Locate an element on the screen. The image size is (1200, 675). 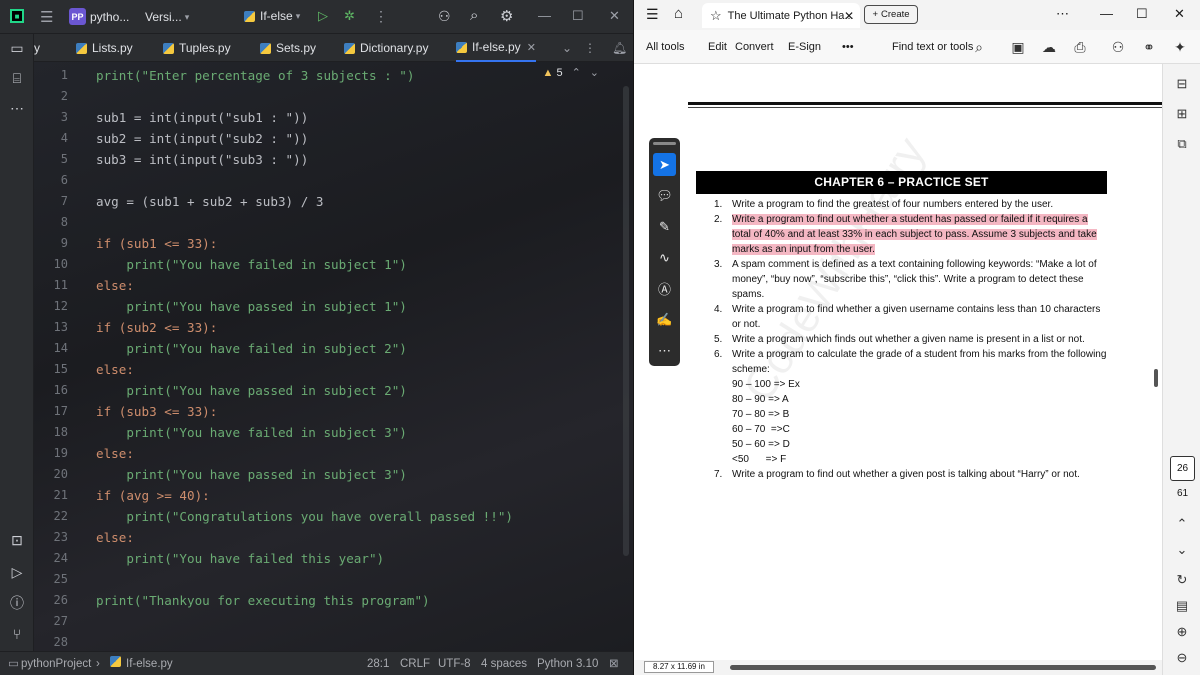
editor-scrollbar is located at coordinates (626, 321).